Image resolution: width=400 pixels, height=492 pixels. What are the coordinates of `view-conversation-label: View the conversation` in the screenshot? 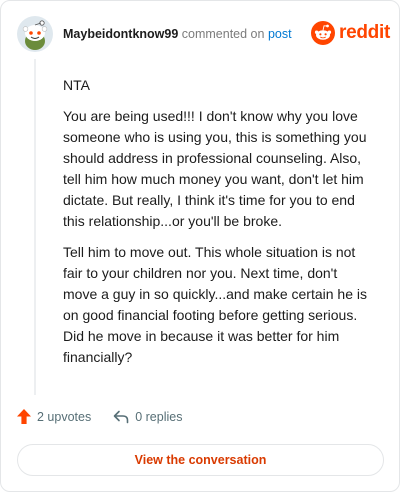 It's located at (200, 460).